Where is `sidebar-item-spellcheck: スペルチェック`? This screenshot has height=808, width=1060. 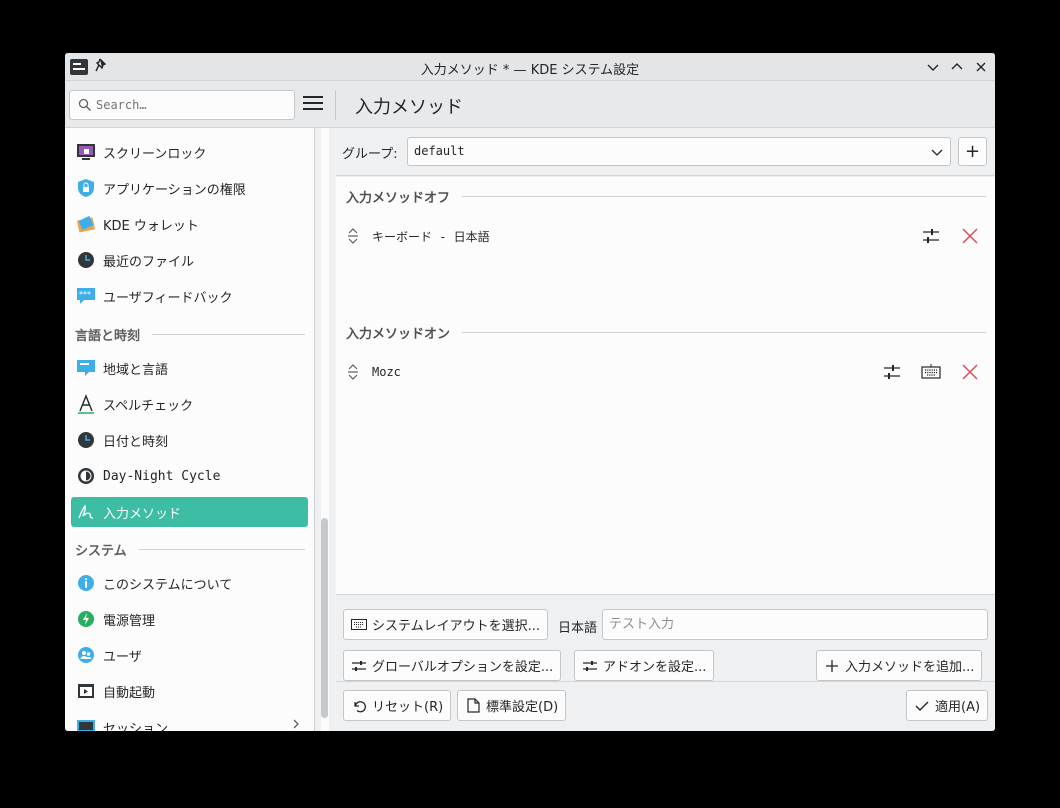
sidebar-item-spellcheck: スペルチェック is located at coordinates (189, 404).